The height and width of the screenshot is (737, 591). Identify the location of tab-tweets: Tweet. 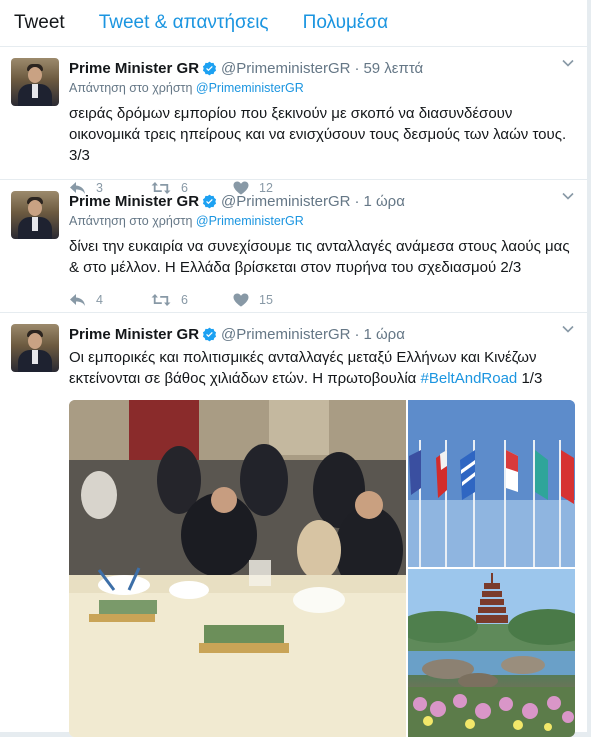
(39, 23).